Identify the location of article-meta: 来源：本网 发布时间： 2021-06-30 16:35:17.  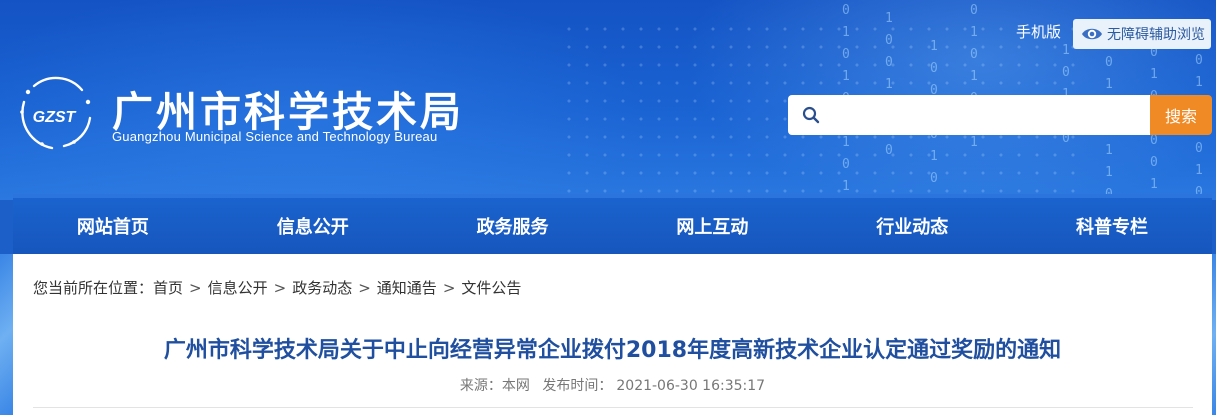
(612, 385).